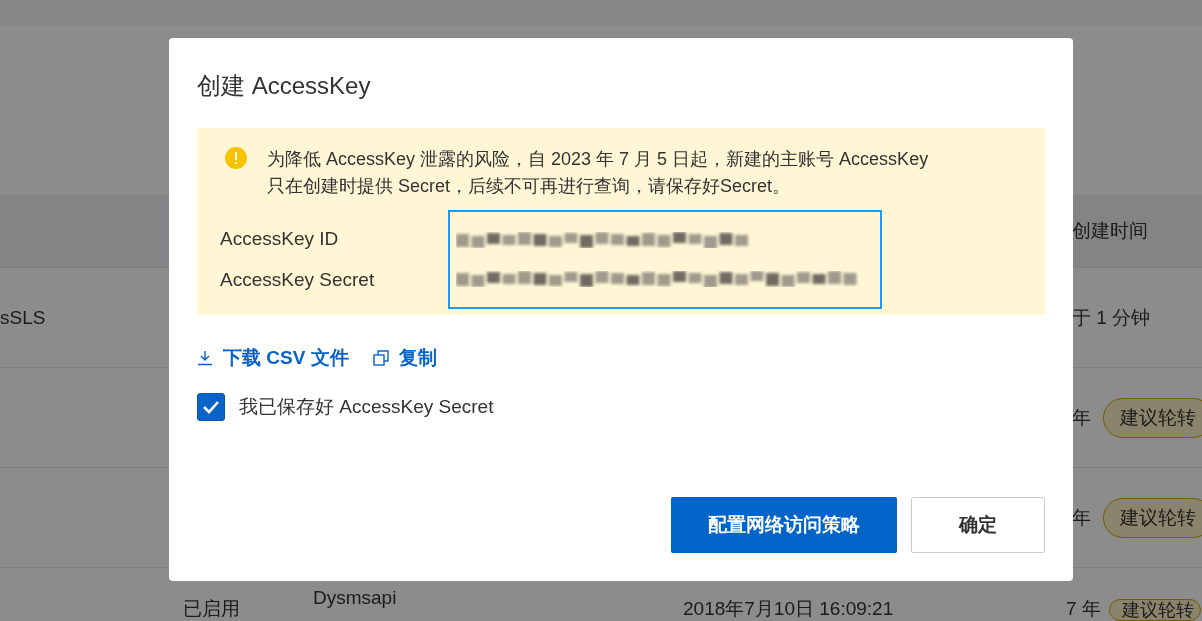  Describe the element at coordinates (23, 317) in the screenshot. I see `table-cell: sSLS` at that location.